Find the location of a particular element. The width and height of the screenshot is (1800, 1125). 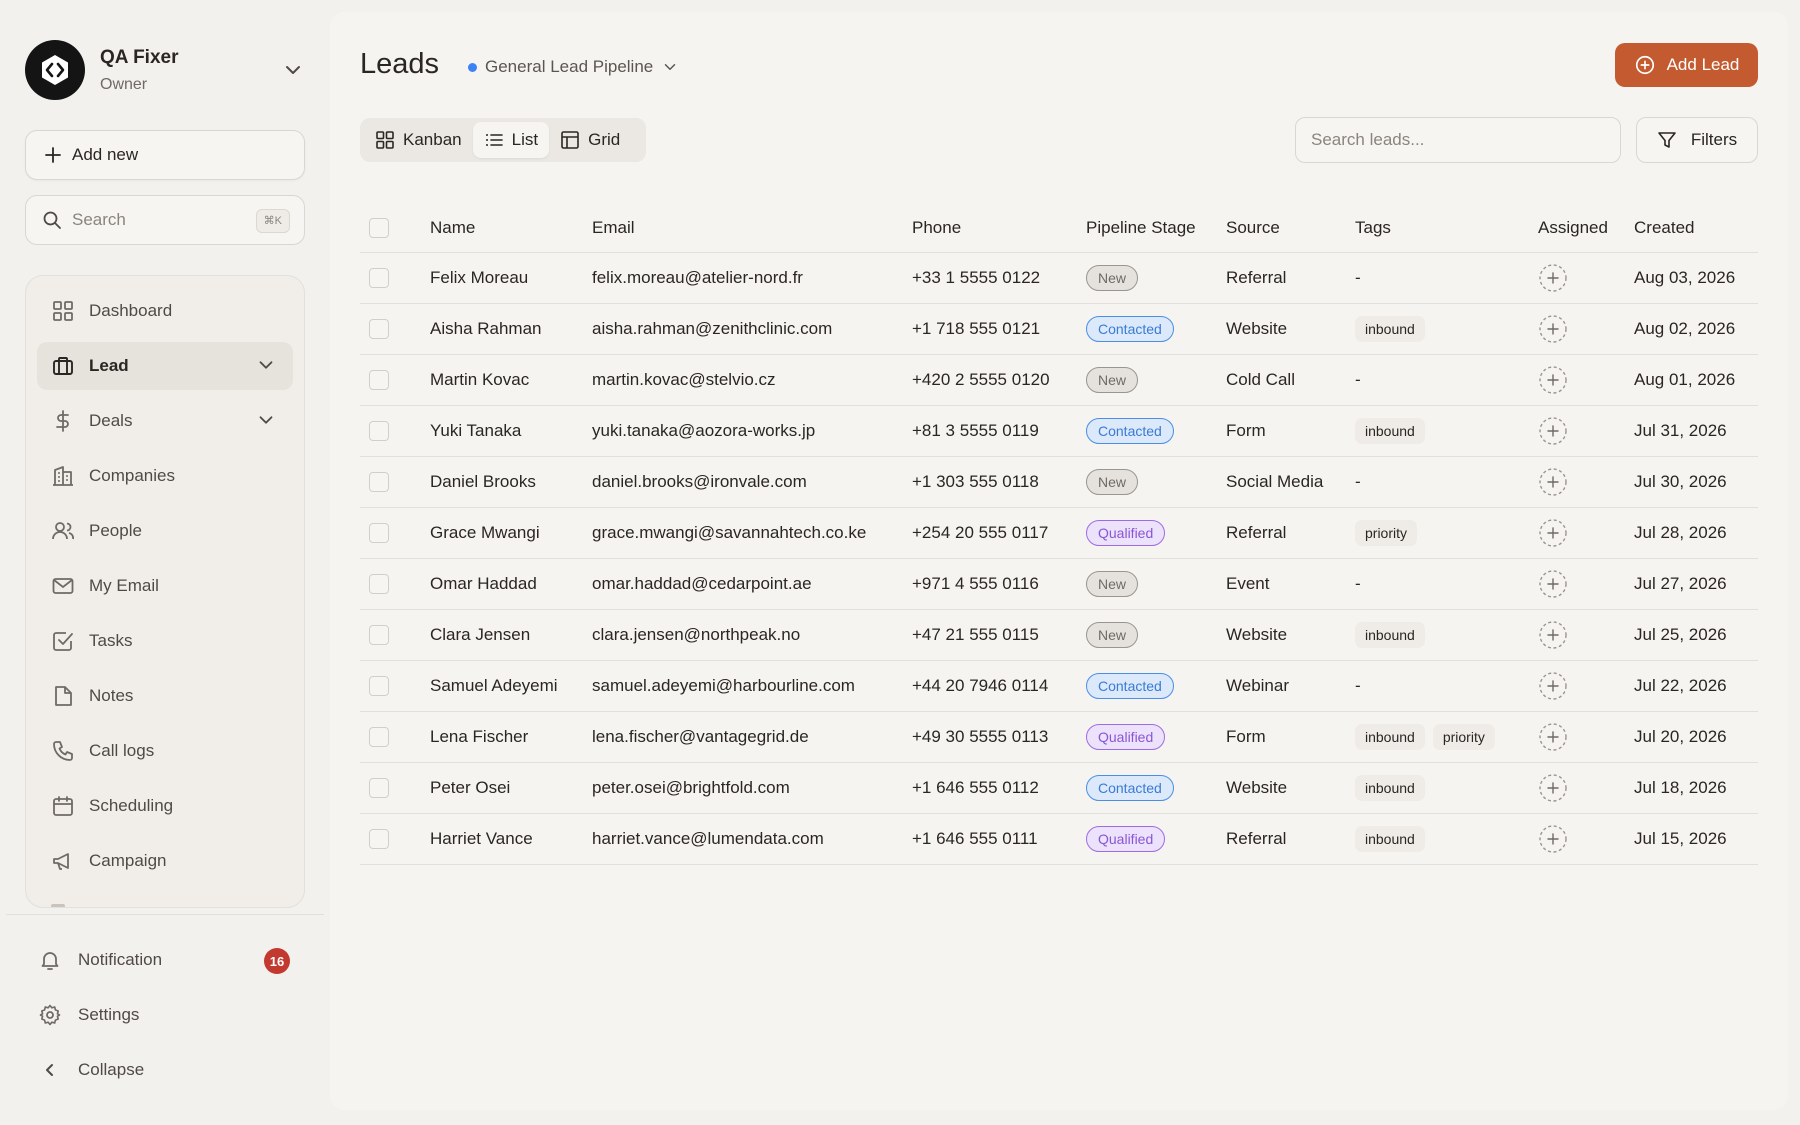

lead-name: Yuki Tanaka is located at coordinates (475, 431).